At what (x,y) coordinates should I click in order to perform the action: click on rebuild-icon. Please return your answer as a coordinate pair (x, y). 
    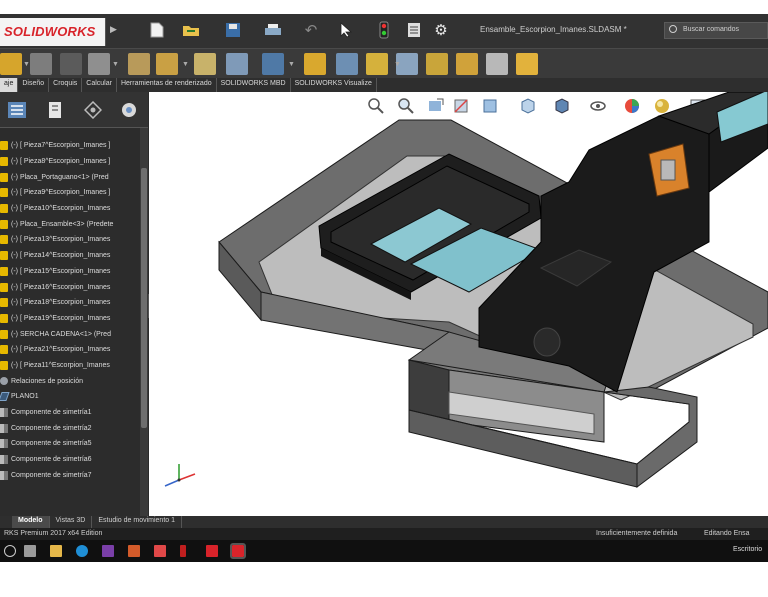
    Looking at the image, I should click on (384, 30).